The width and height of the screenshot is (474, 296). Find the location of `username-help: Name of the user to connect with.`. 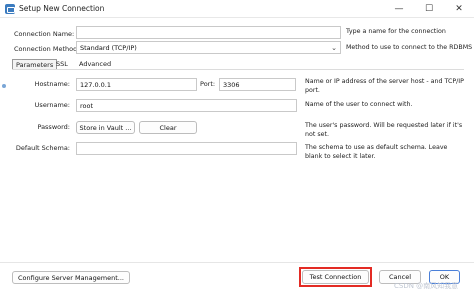

username-help: Name of the user to connect with. is located at coordinates (359, 104).